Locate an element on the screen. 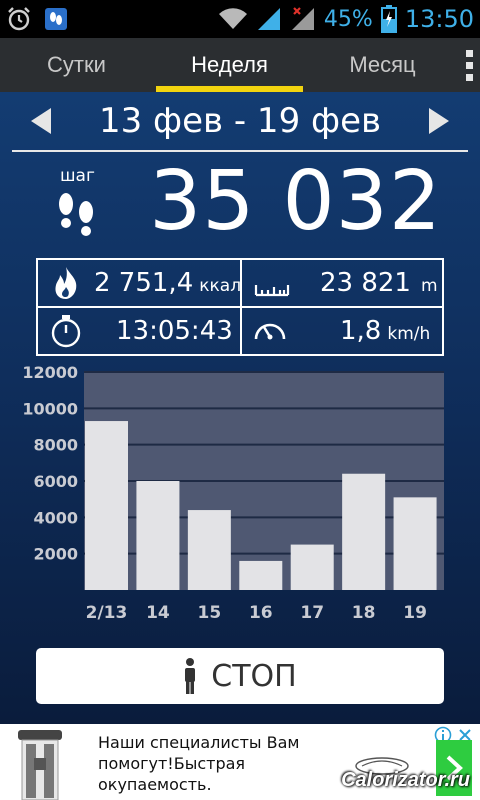  signal-icon is located at coordinates (269, 19).